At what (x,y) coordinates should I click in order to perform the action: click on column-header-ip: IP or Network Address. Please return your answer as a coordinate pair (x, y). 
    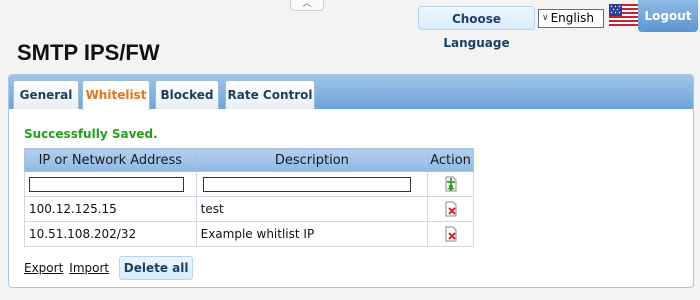
    Looking at the image, I should click on (110, 160).